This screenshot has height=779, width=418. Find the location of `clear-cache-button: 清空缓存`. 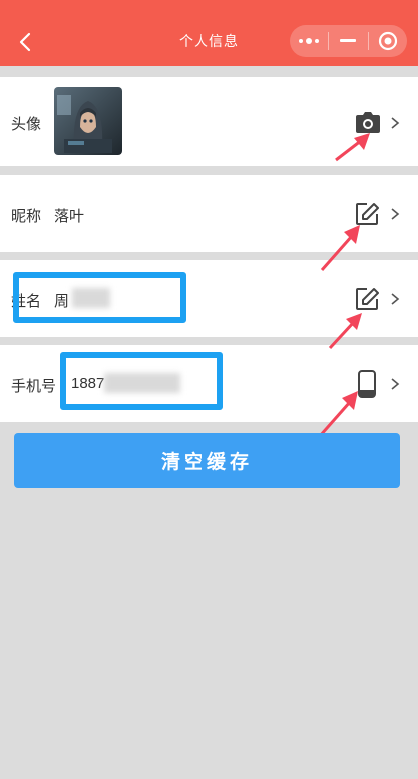

clear-cache-button: 清空缓存 is located at coordinates (207, 460).